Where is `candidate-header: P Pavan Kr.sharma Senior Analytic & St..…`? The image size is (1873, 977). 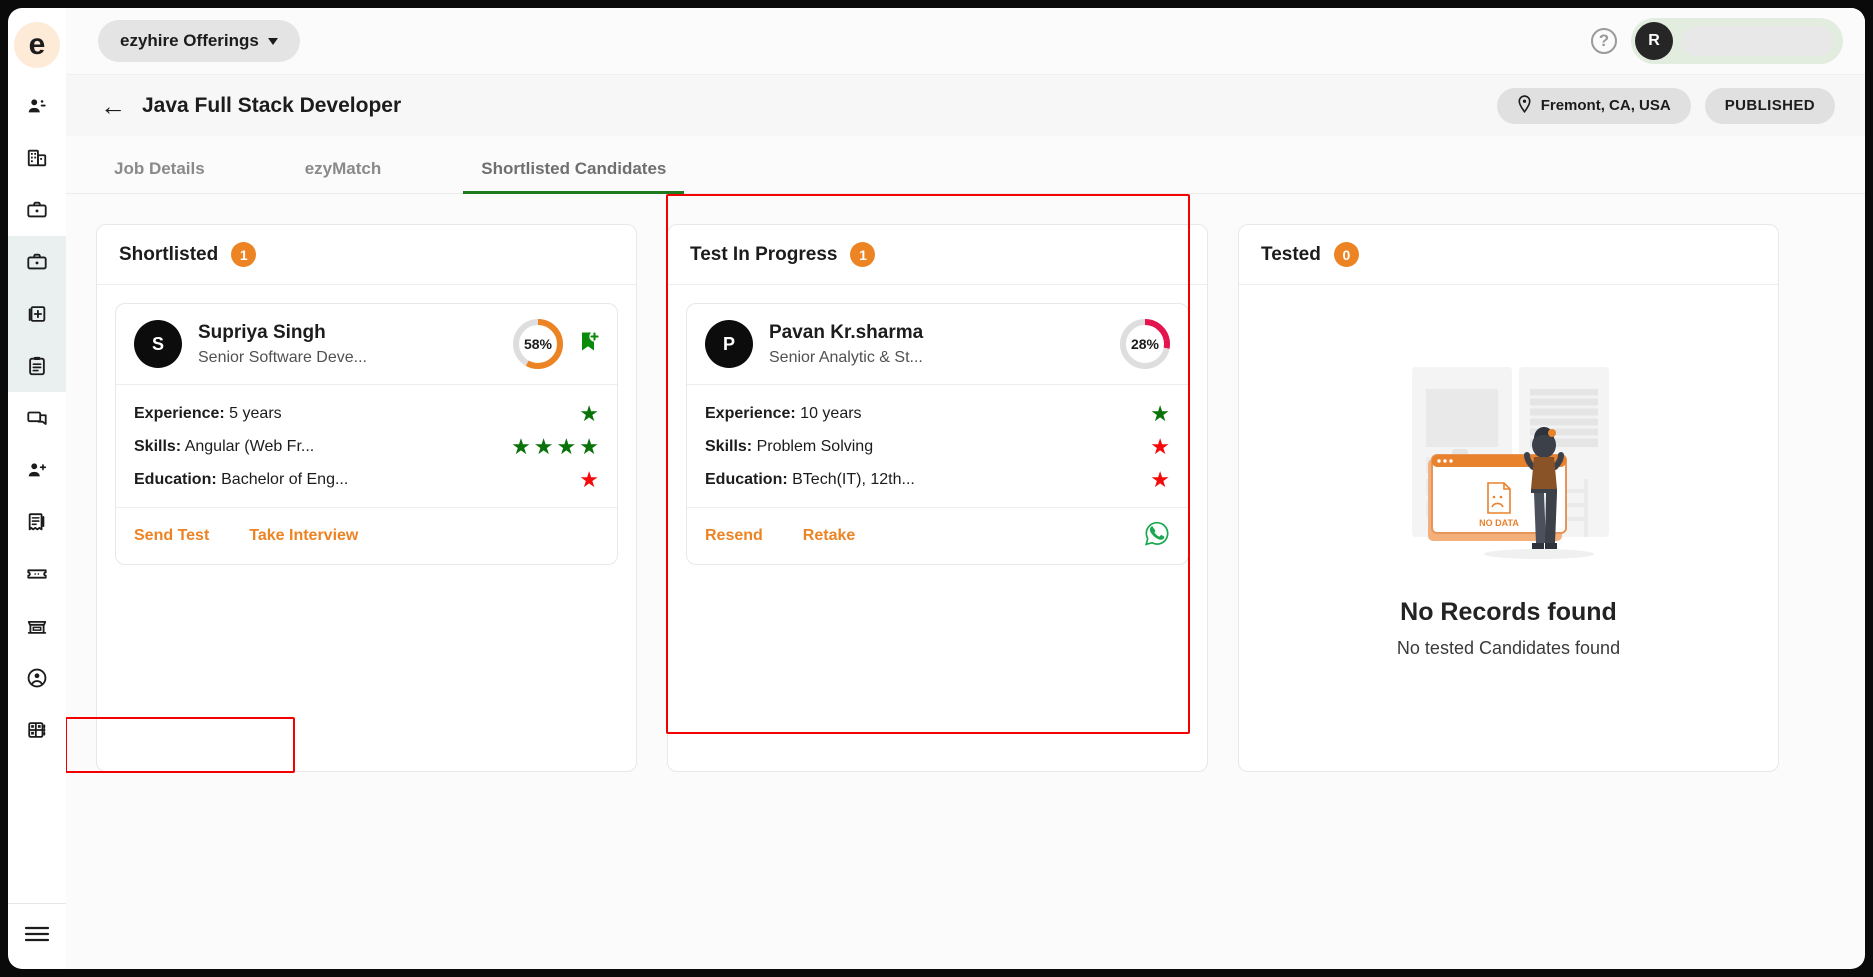
candidate-header: P Pavan Kr.sharma Senior Analytic & St..… is located at coordinates (937, 344).